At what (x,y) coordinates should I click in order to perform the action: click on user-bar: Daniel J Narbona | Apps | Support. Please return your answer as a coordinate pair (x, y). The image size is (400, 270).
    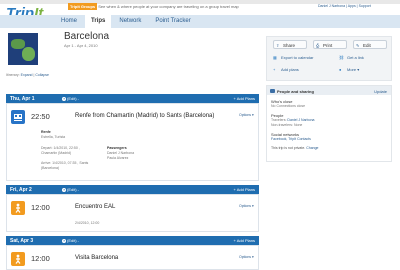
    Looking at the image, I should click on (344, 6).